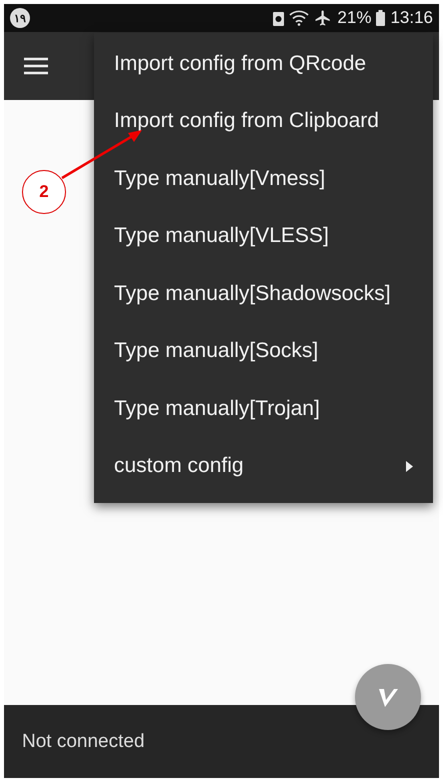  Describe the element at coordinates (83, 741) in the screenshot. I see `connection-status: Not connected` at that location.